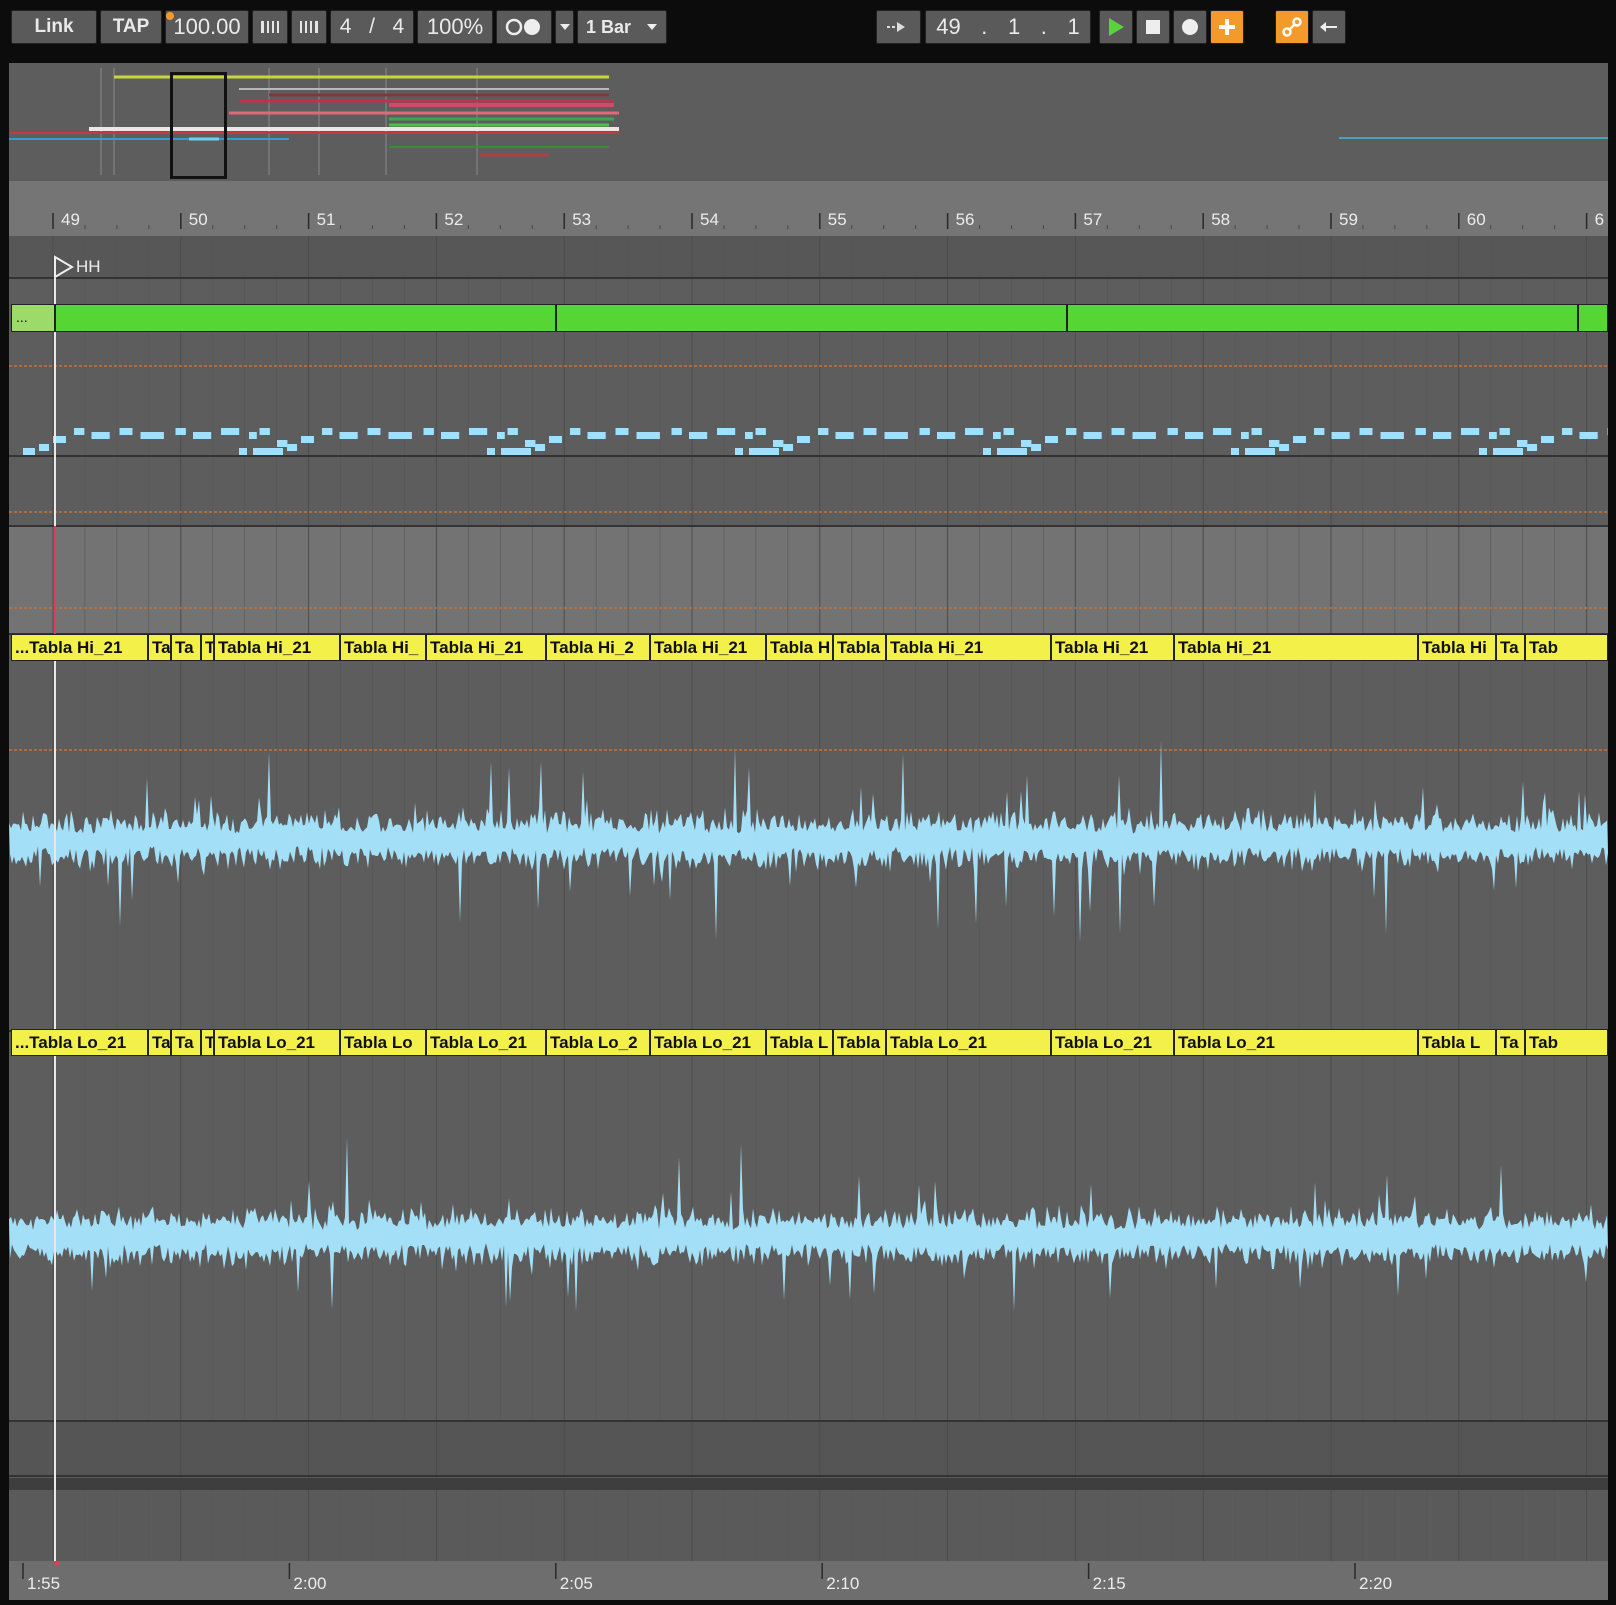 This screenshot has width=1616, height=1605. I want to click on bar-number-label: 49, so click(70, 219).